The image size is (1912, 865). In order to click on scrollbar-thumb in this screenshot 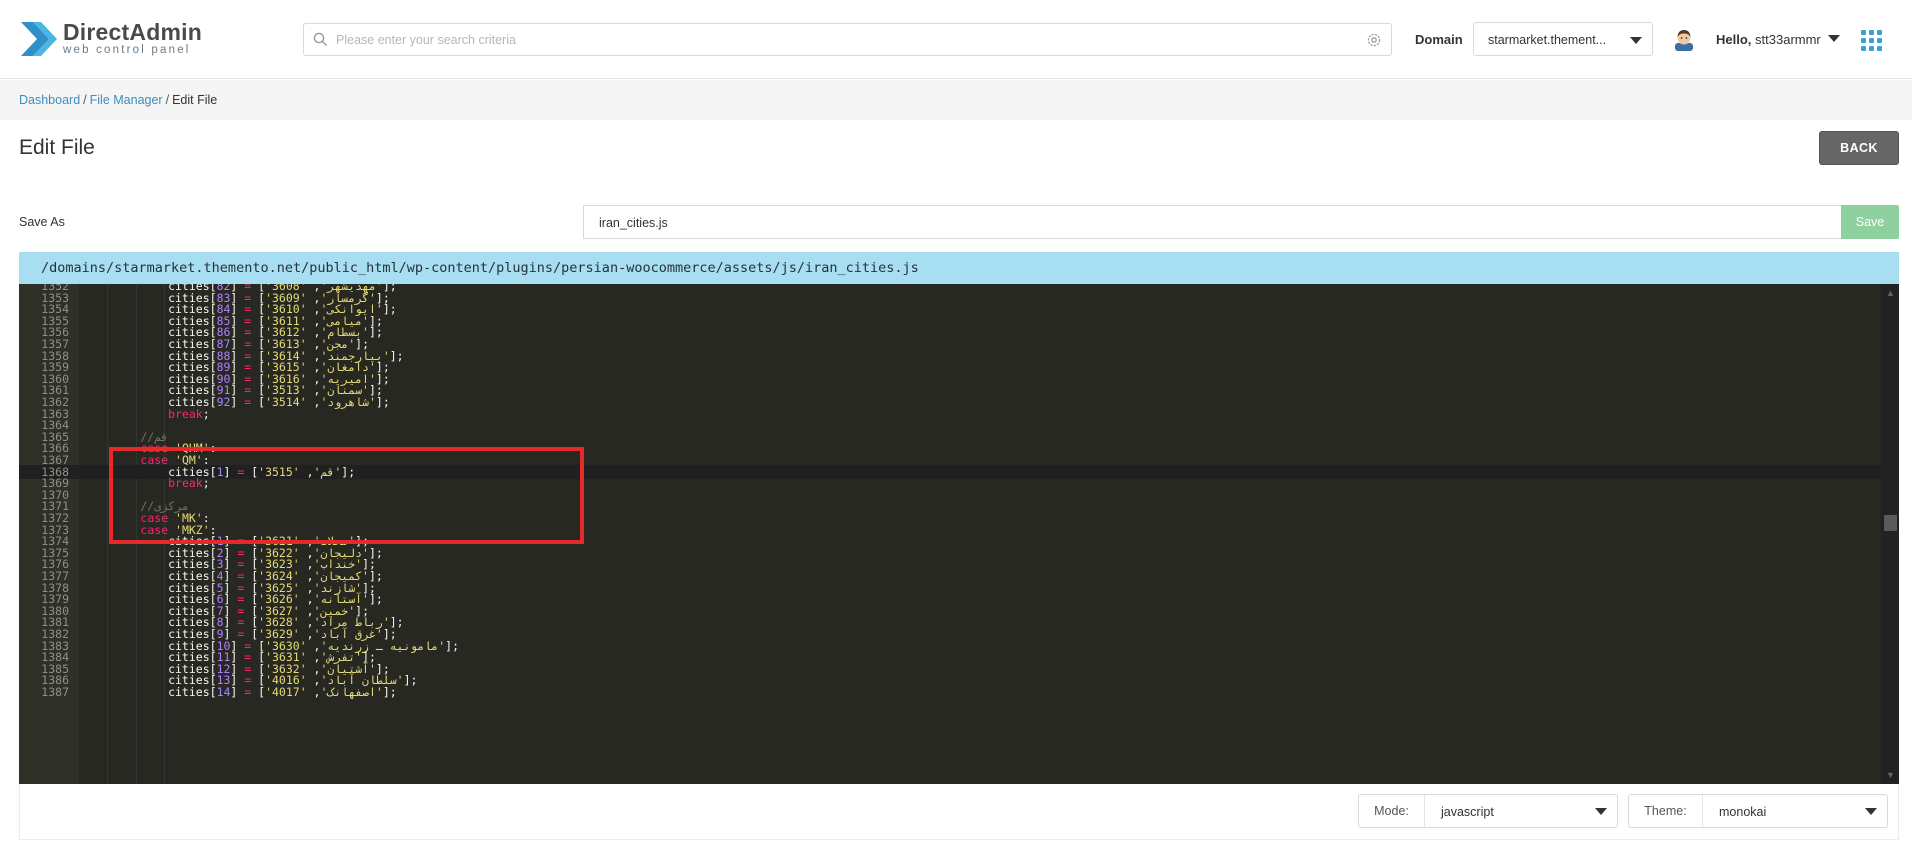, I will do `click(1890, 523)`.